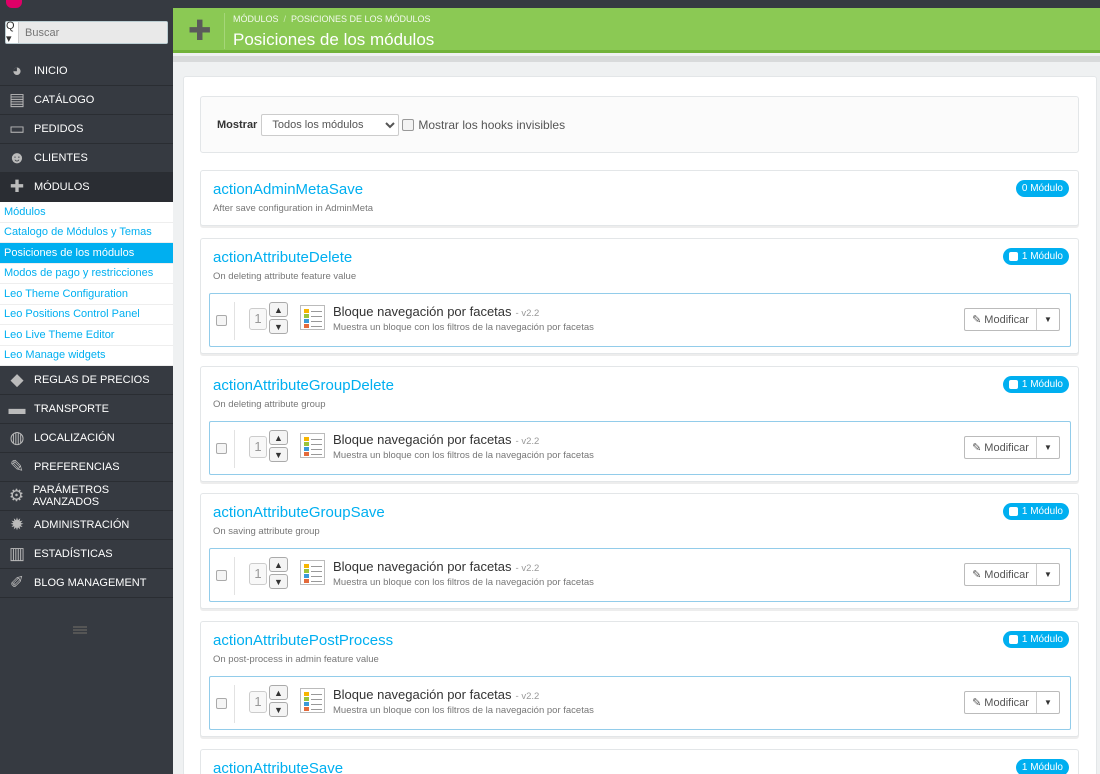 Image resolution: width=1100 pixels, height=774 pixels. I want to click on search-type-button: Q ▾, so click(12, 32).